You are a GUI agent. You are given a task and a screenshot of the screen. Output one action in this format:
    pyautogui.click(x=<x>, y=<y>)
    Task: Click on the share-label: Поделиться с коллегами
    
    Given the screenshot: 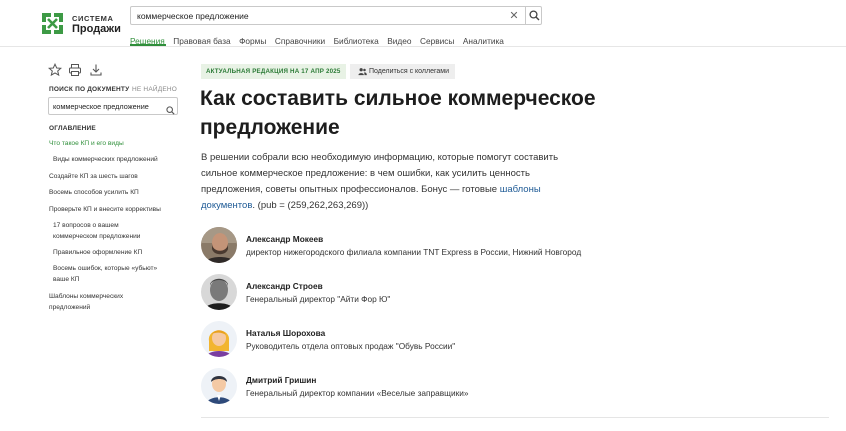 What is the action you would take?
    pyautogui.click(x=409, y=71)
    